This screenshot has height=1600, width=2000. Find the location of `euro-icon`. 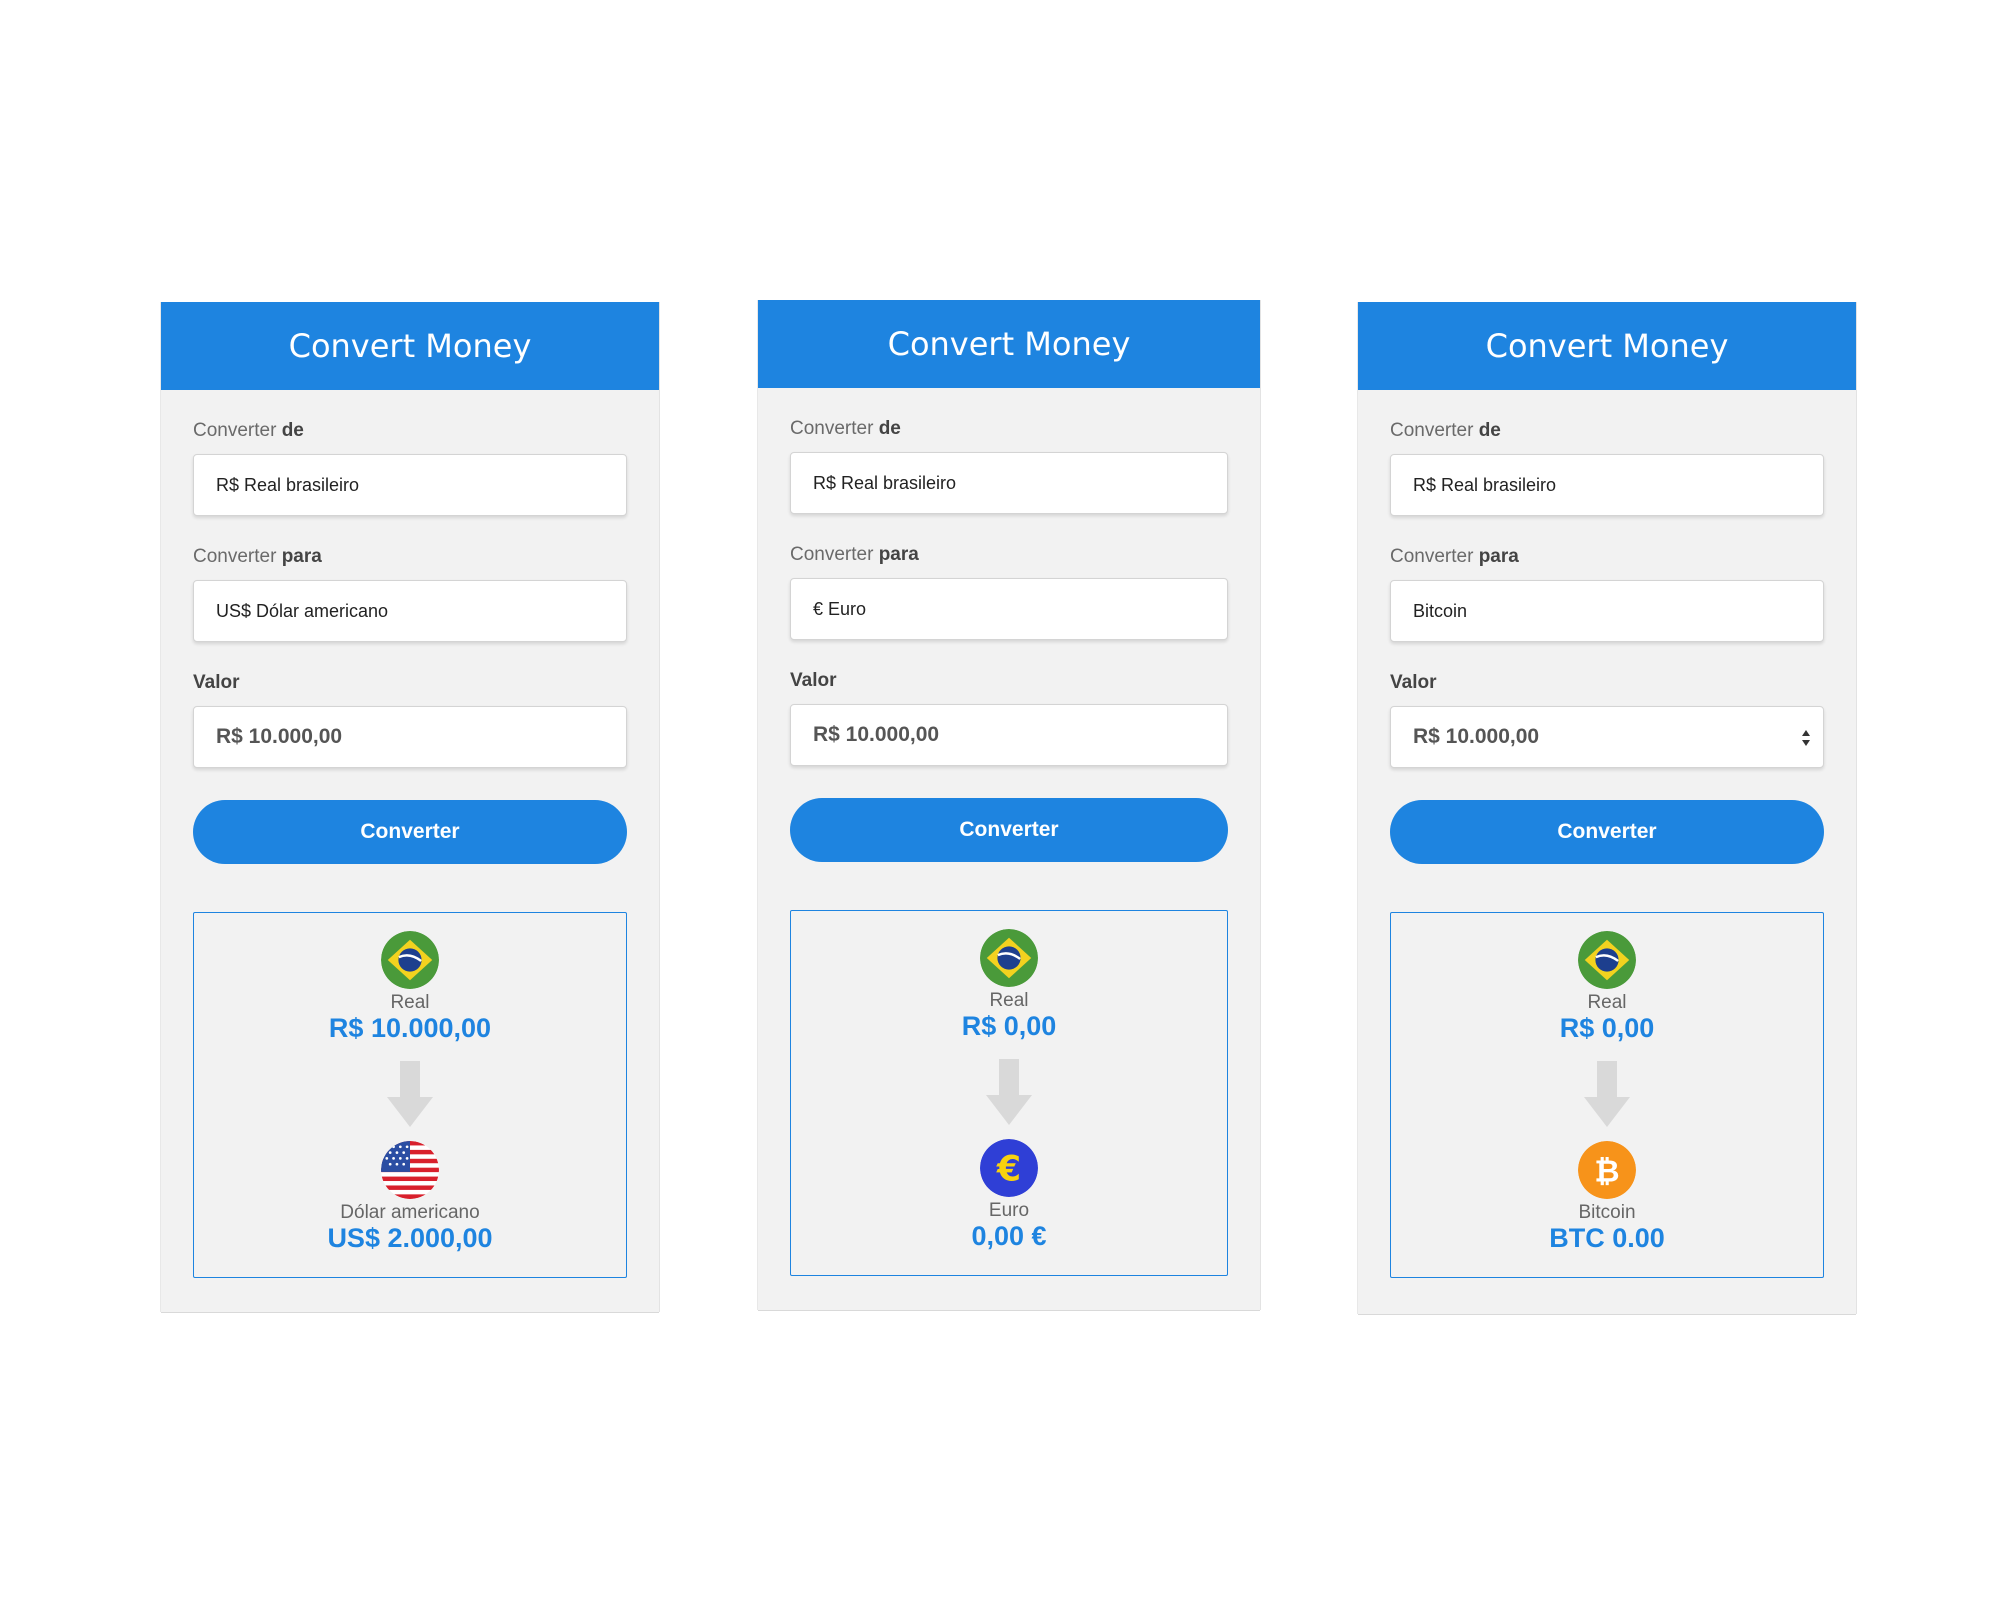

euro-icon is located at coordinates (1009, 1168).